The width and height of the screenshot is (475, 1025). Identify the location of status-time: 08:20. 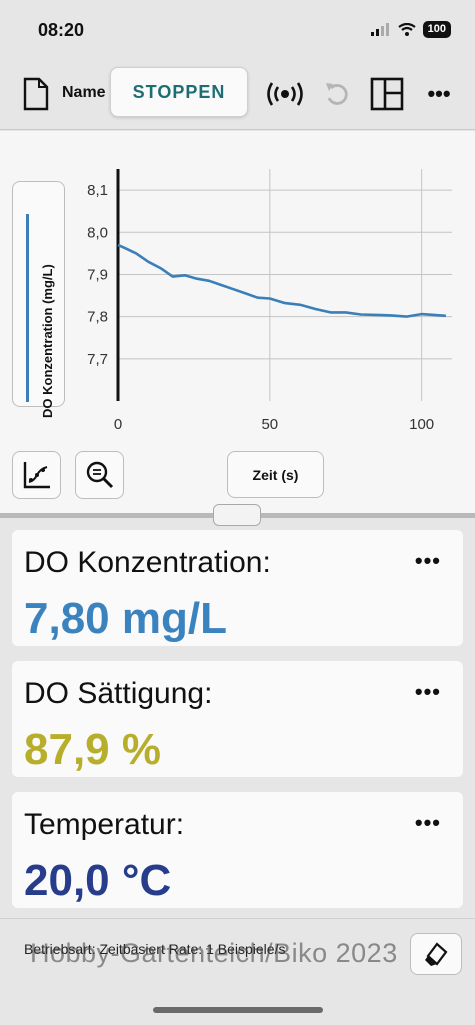
(61, 30).